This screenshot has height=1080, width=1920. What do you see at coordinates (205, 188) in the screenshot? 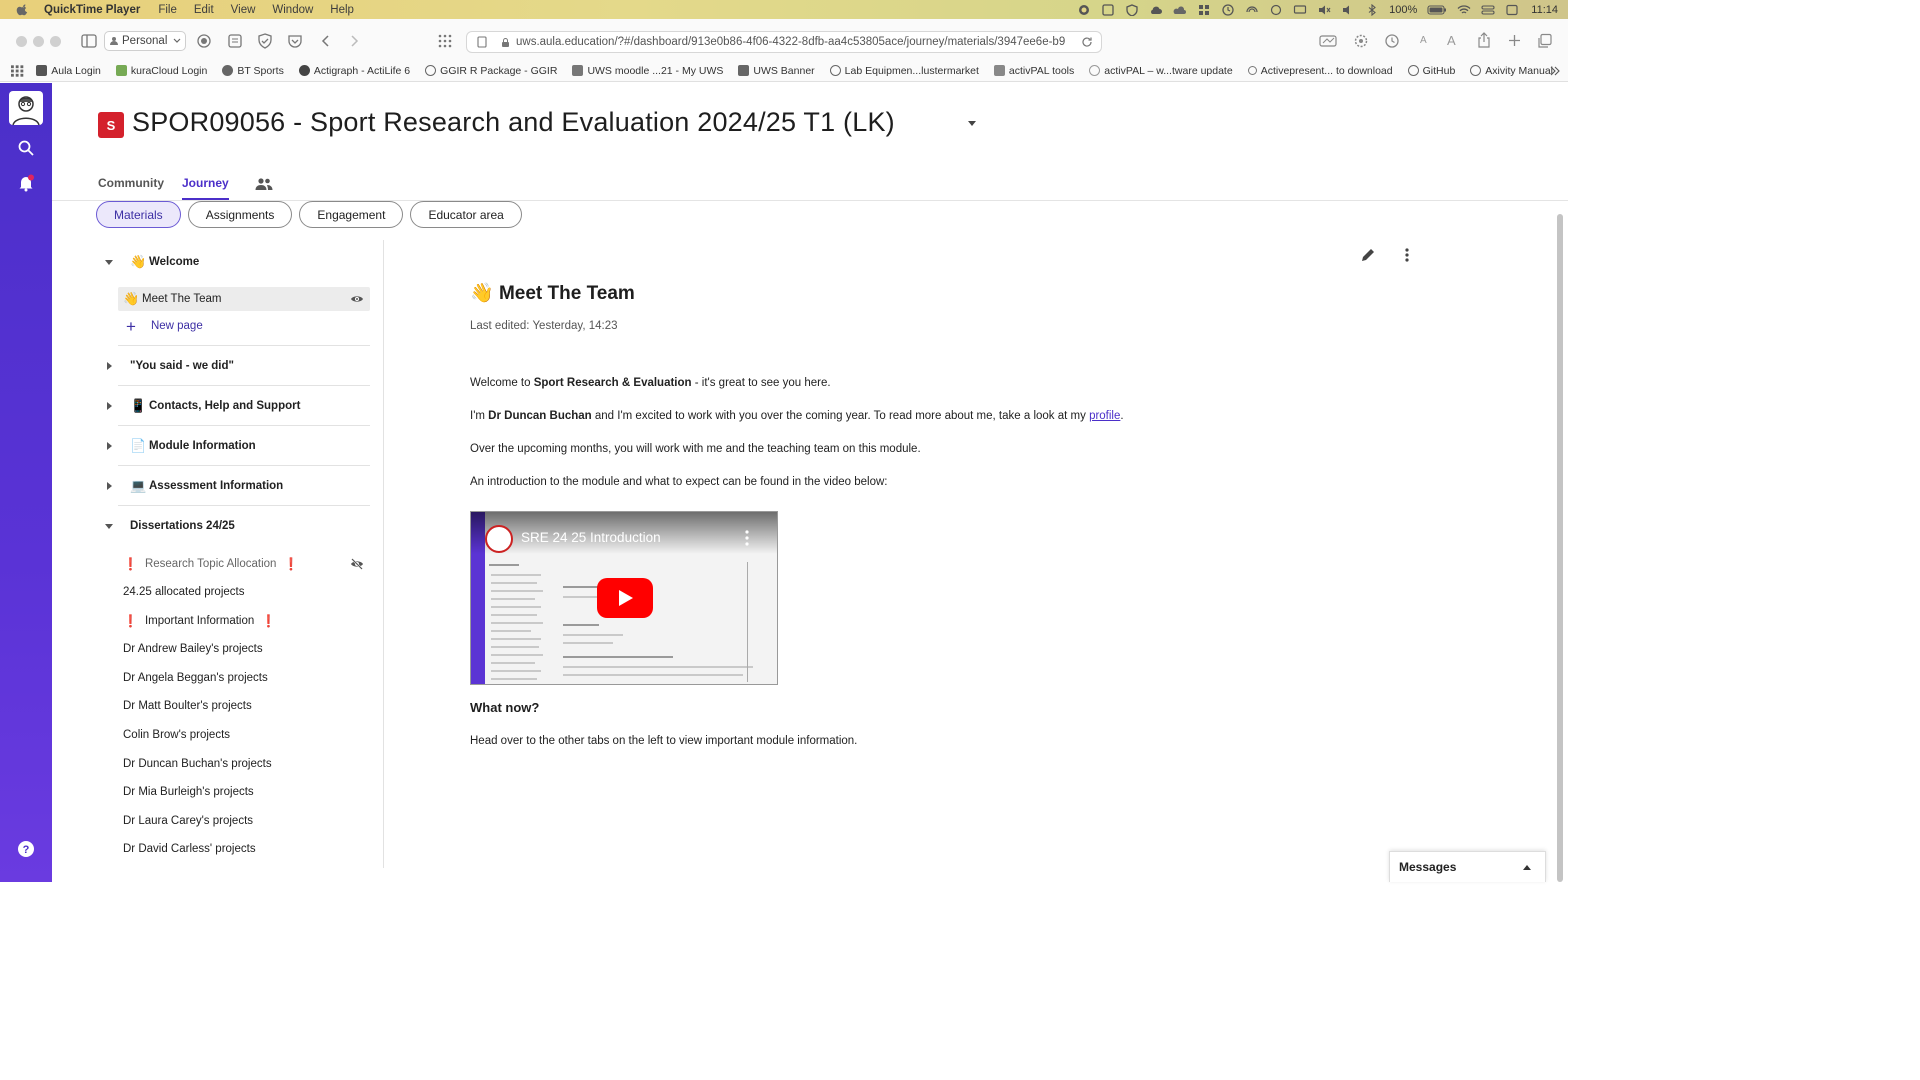
I see `tab-journey: Journey` at bounding box center [205, 188].